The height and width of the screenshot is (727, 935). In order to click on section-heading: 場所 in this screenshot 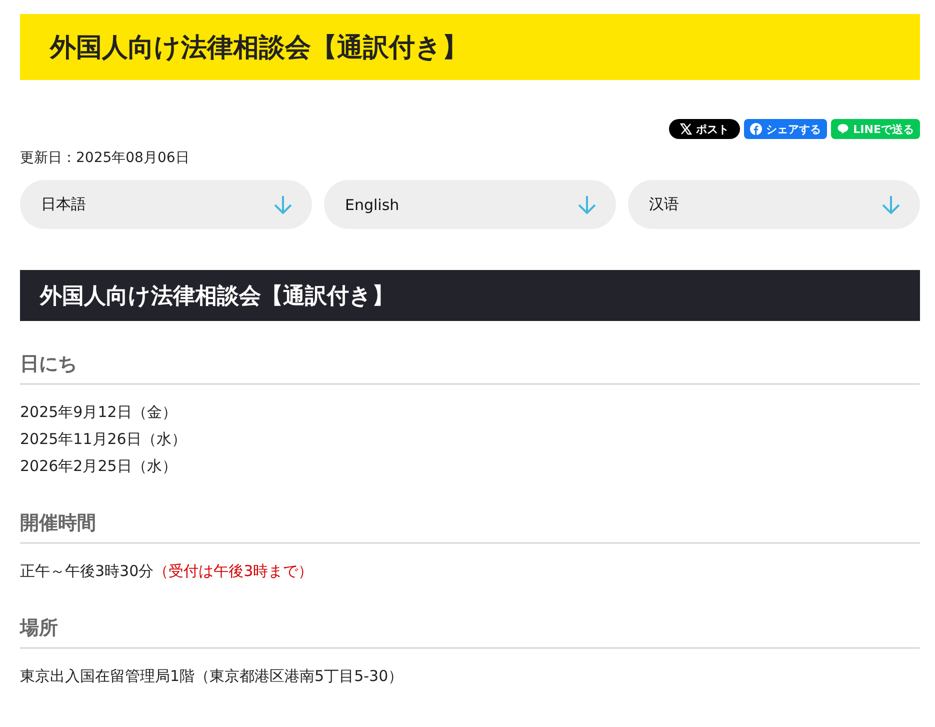, I will do `click(470, 632)`.